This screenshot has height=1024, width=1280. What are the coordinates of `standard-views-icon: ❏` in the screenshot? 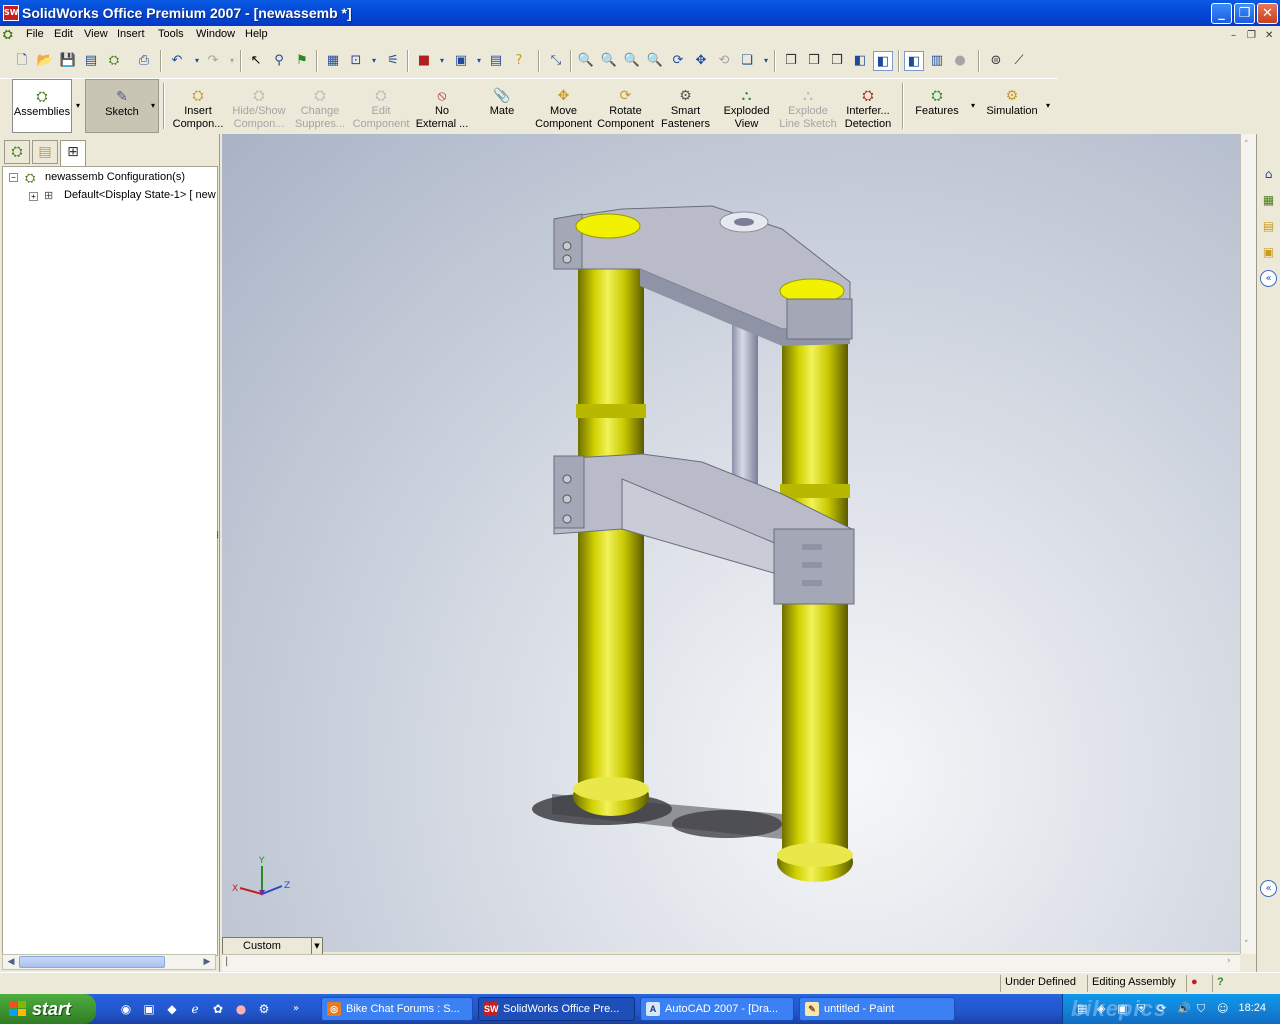 It's located at (747, 61).